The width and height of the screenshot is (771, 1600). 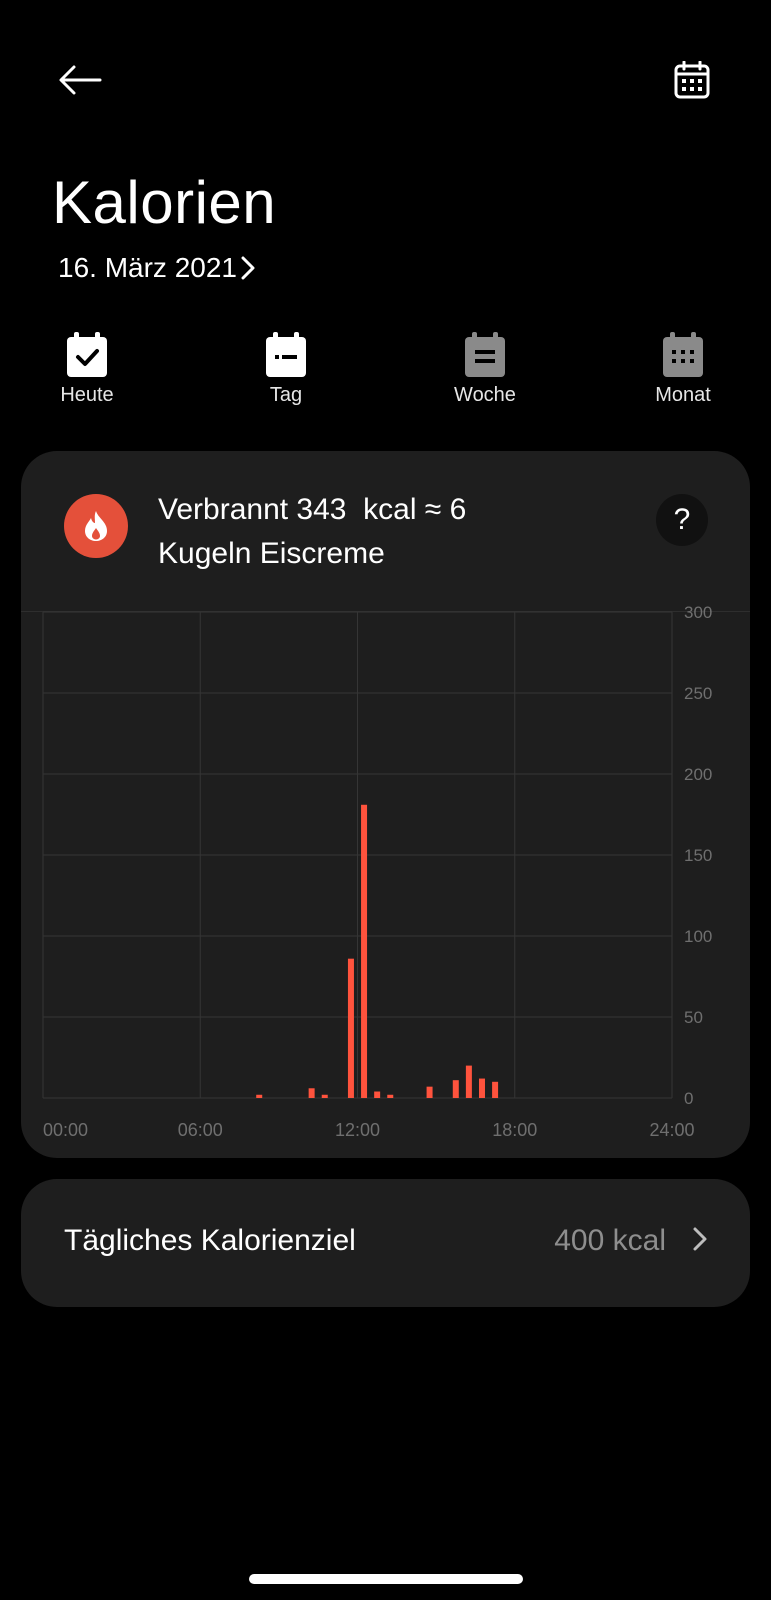 I want to click on tab-heute: Heute, so click(x=87, y=369).